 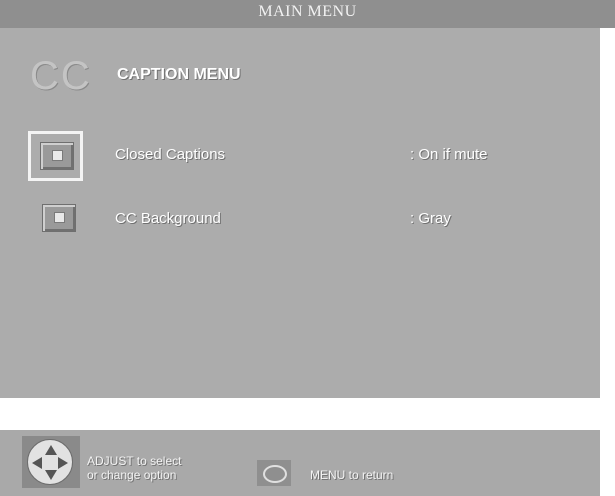 I want to click on dpad-circle, so click(x=50, y=462).